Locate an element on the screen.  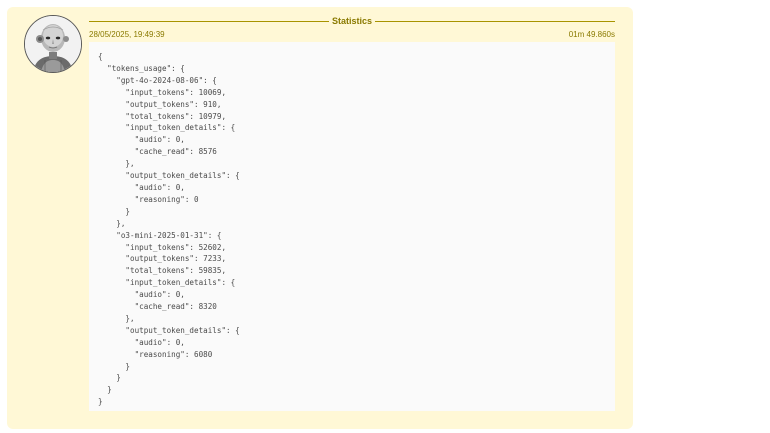
json-line: "tokens_usage": { is located at coordinates (141, 68).